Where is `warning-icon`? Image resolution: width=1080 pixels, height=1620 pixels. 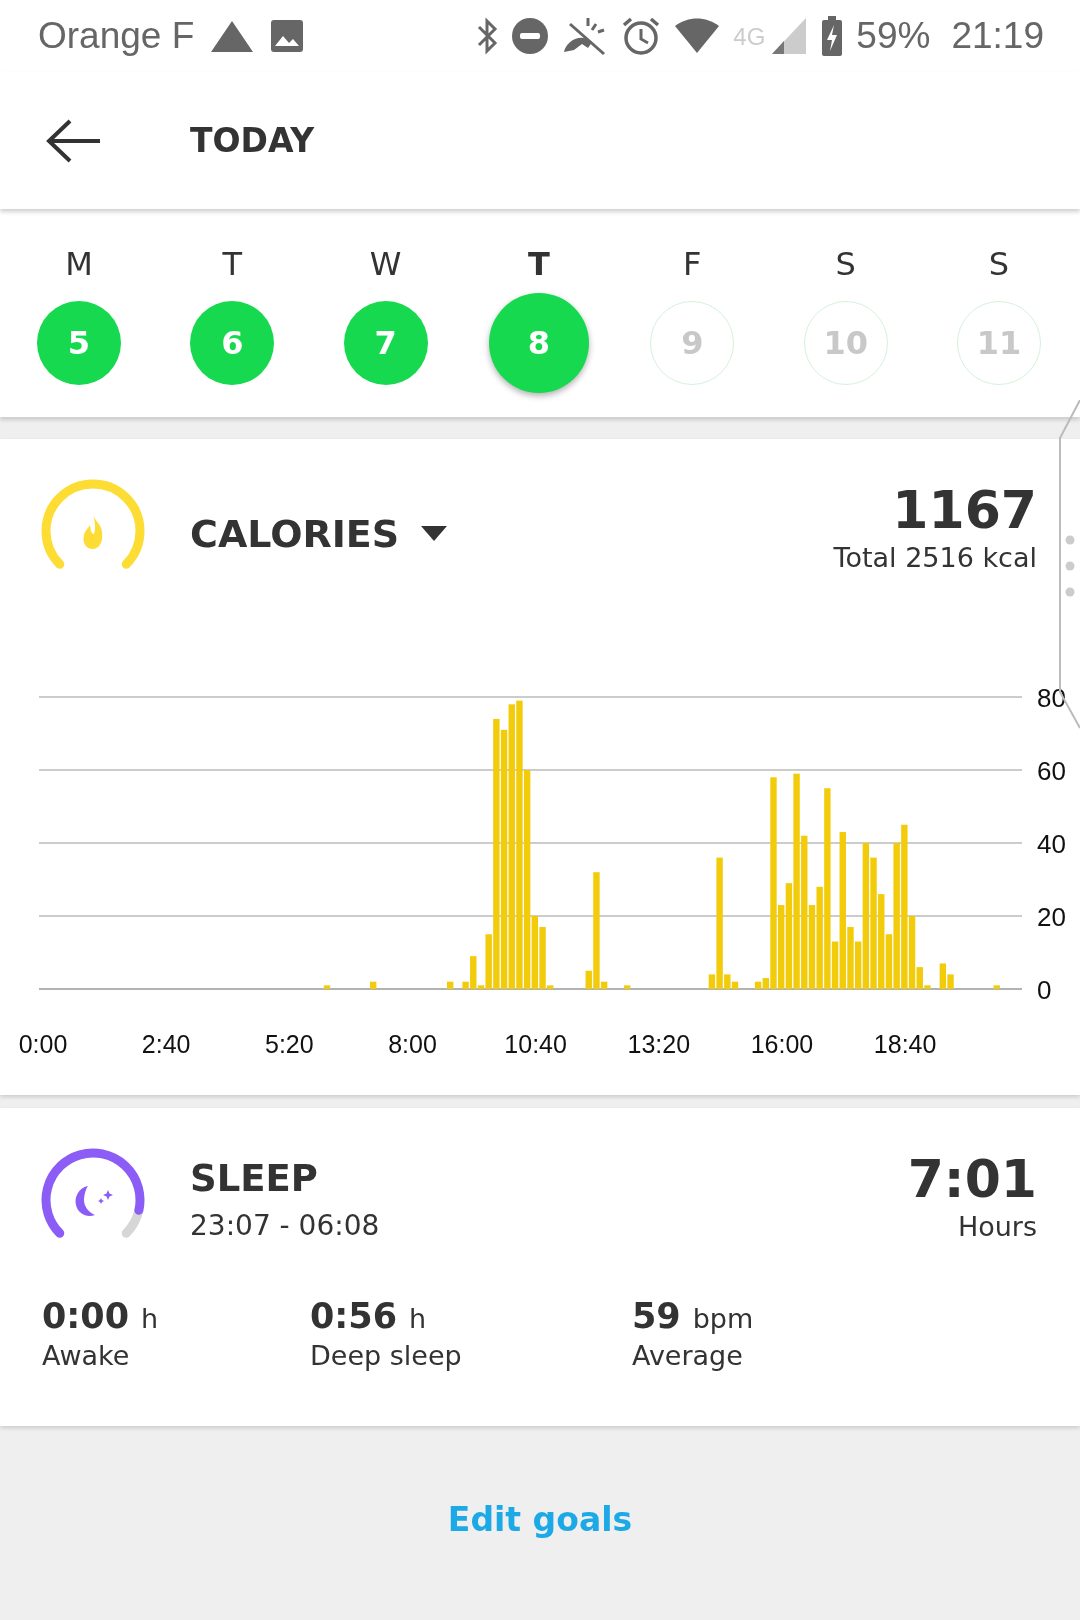
warning-icon is located at coordinates (232, 36).